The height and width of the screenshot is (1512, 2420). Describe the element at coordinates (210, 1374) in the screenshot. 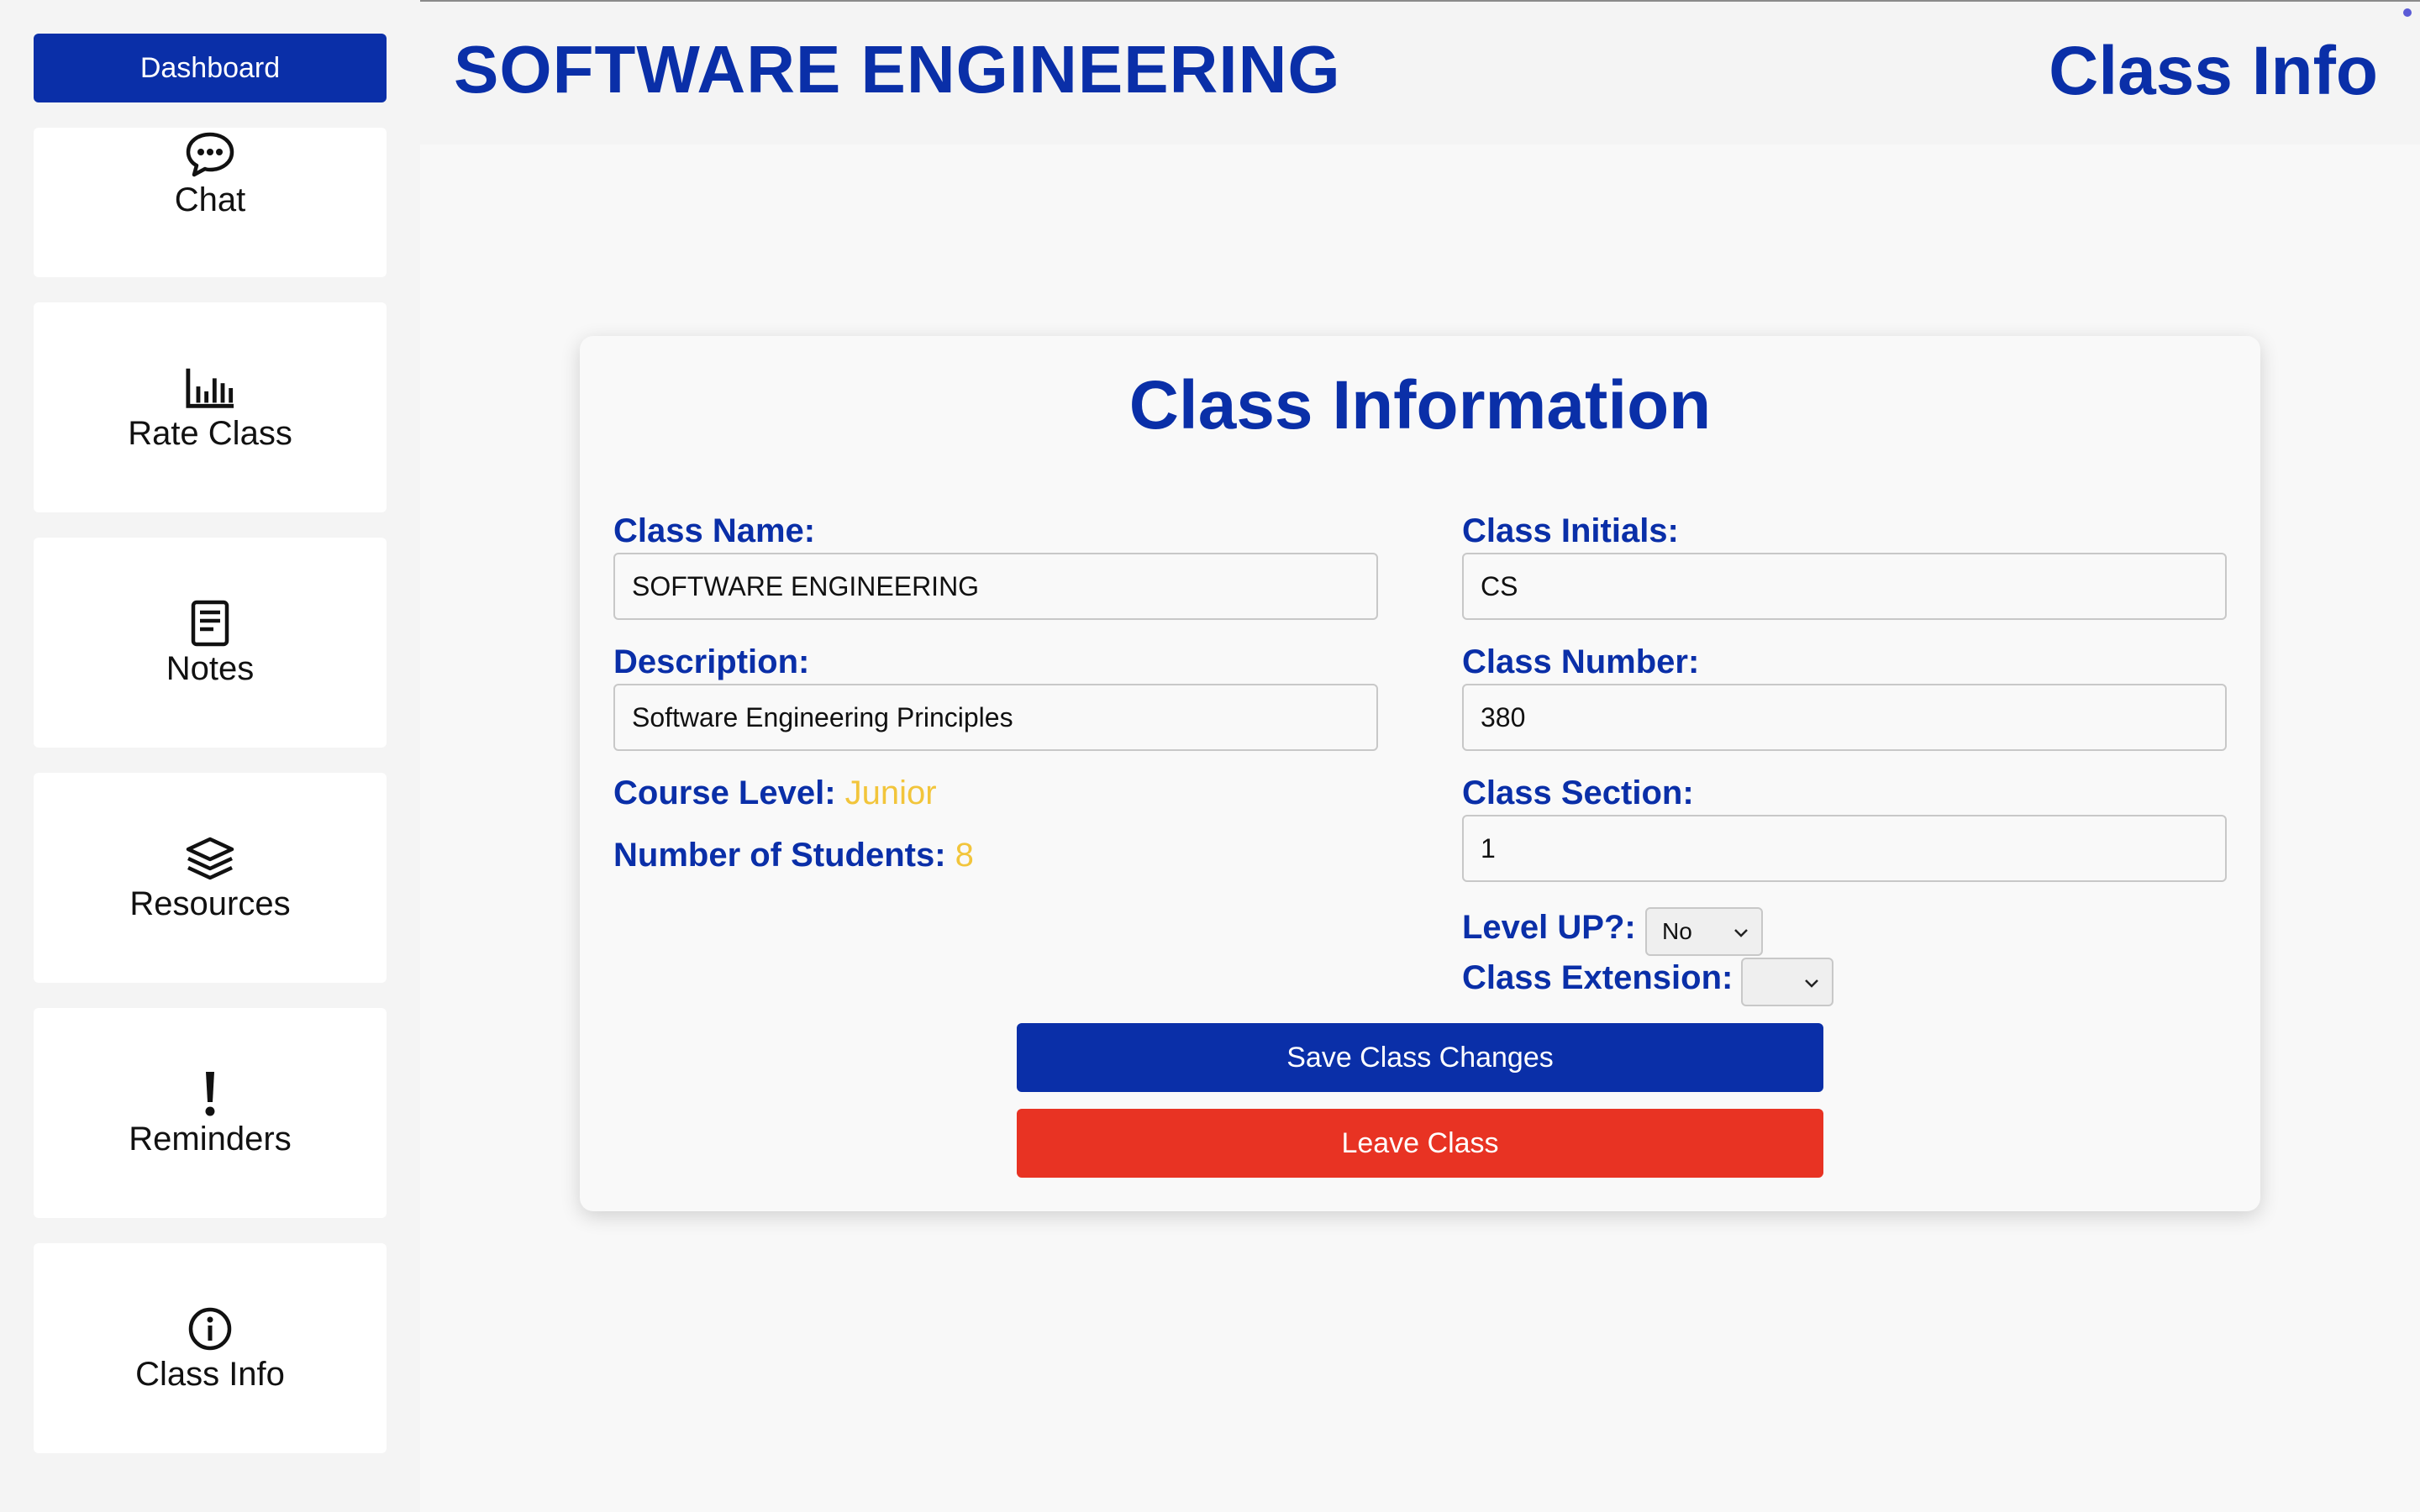

I see `sidebar-item-label: Class Info` at that location.